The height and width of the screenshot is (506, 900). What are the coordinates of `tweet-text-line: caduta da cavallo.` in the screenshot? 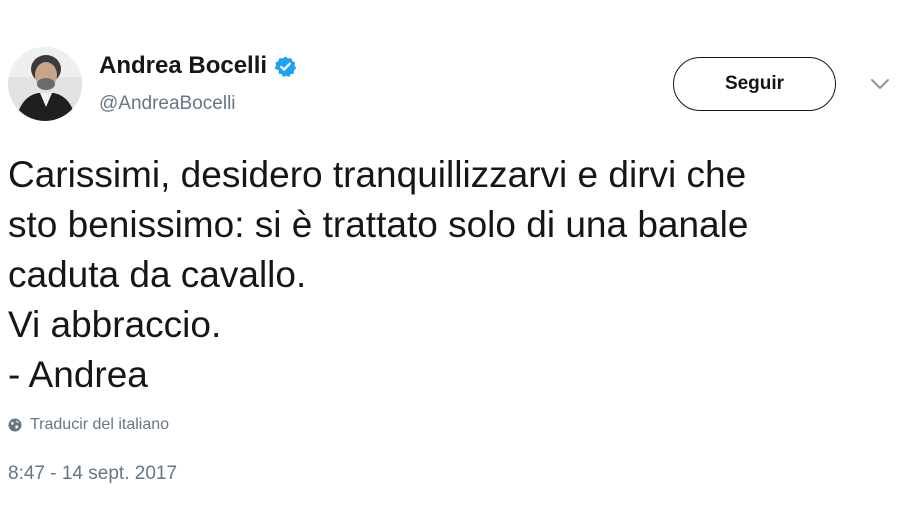 It's located at (157, 274).